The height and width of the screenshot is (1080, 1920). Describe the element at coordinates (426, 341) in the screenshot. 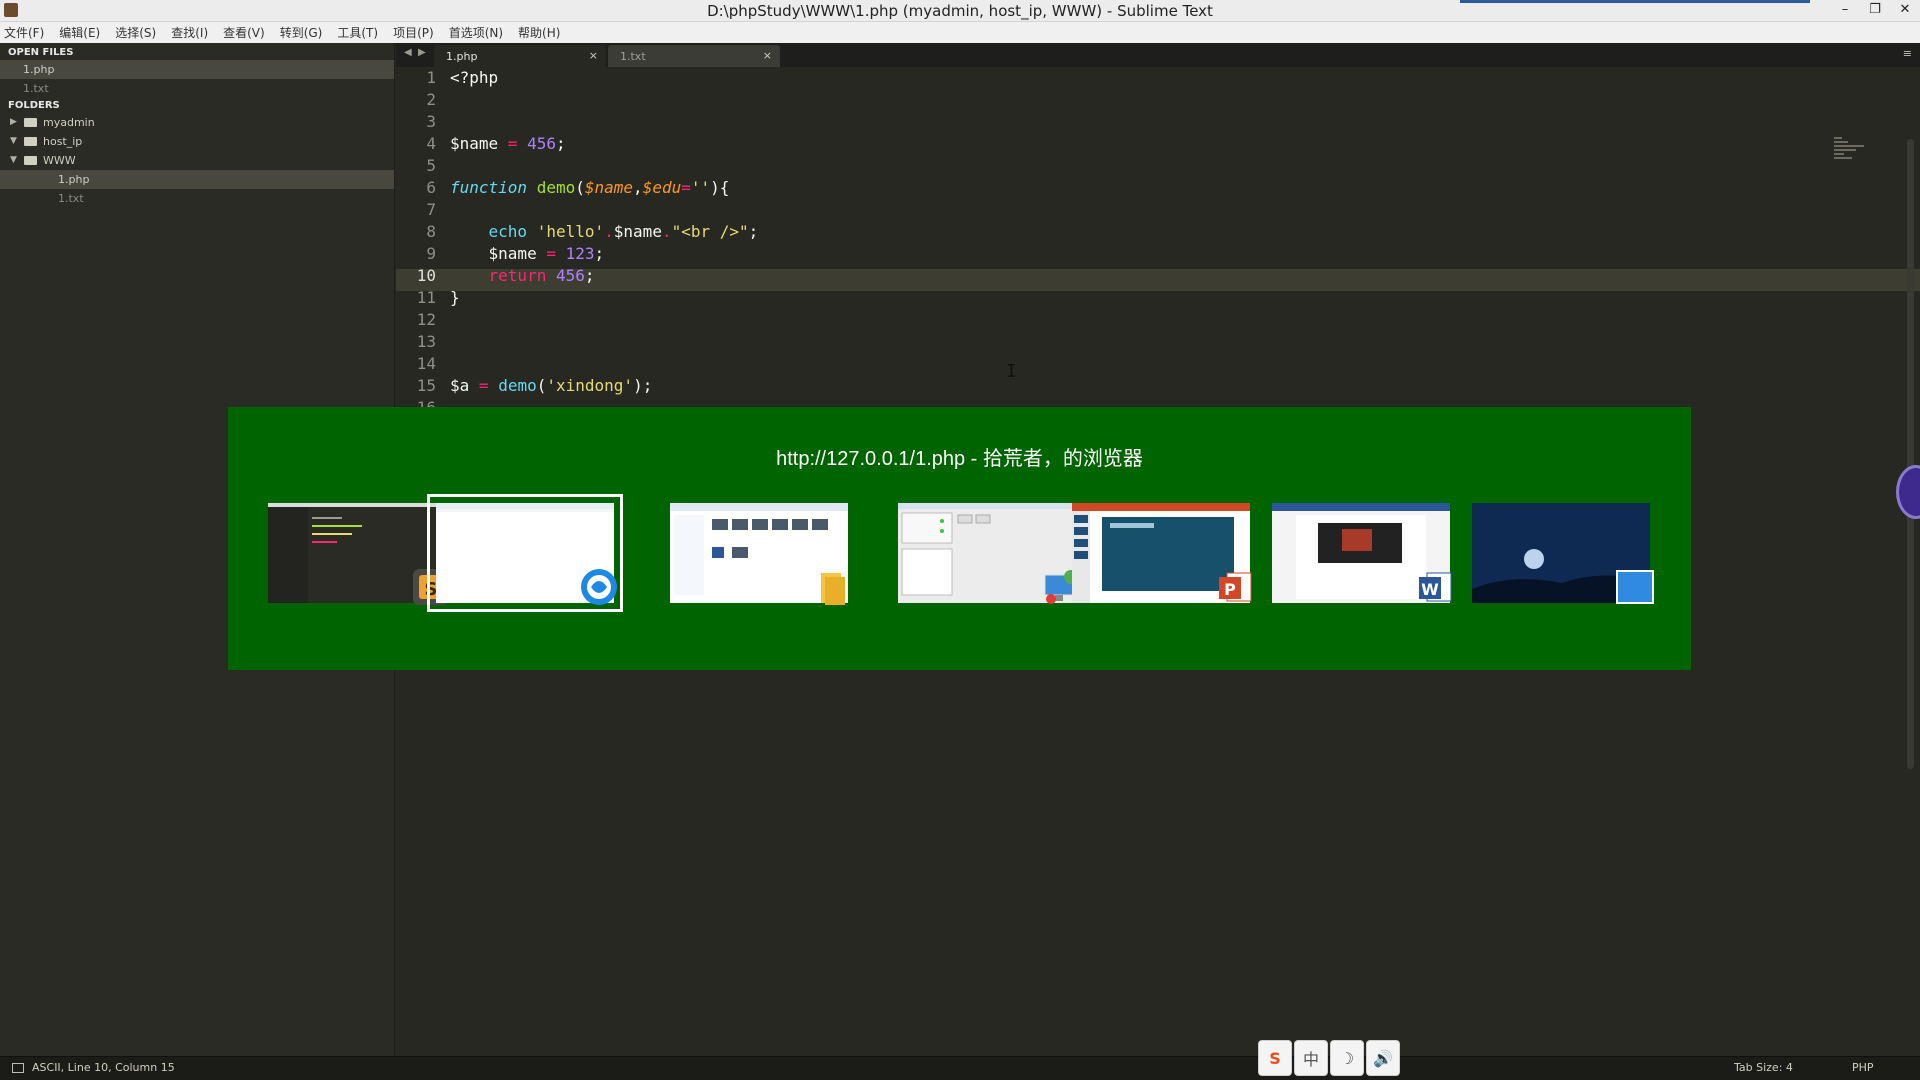

I see `line-number: 13` at that location.